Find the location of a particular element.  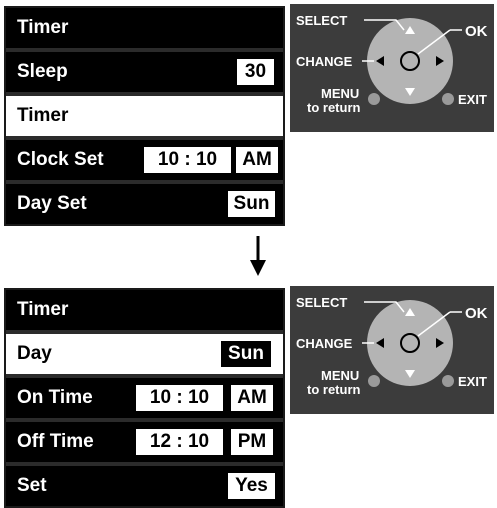

remote-control-1: SELECT OK CHANGE MENU to return EXIT is located at coordinates (392, 68).